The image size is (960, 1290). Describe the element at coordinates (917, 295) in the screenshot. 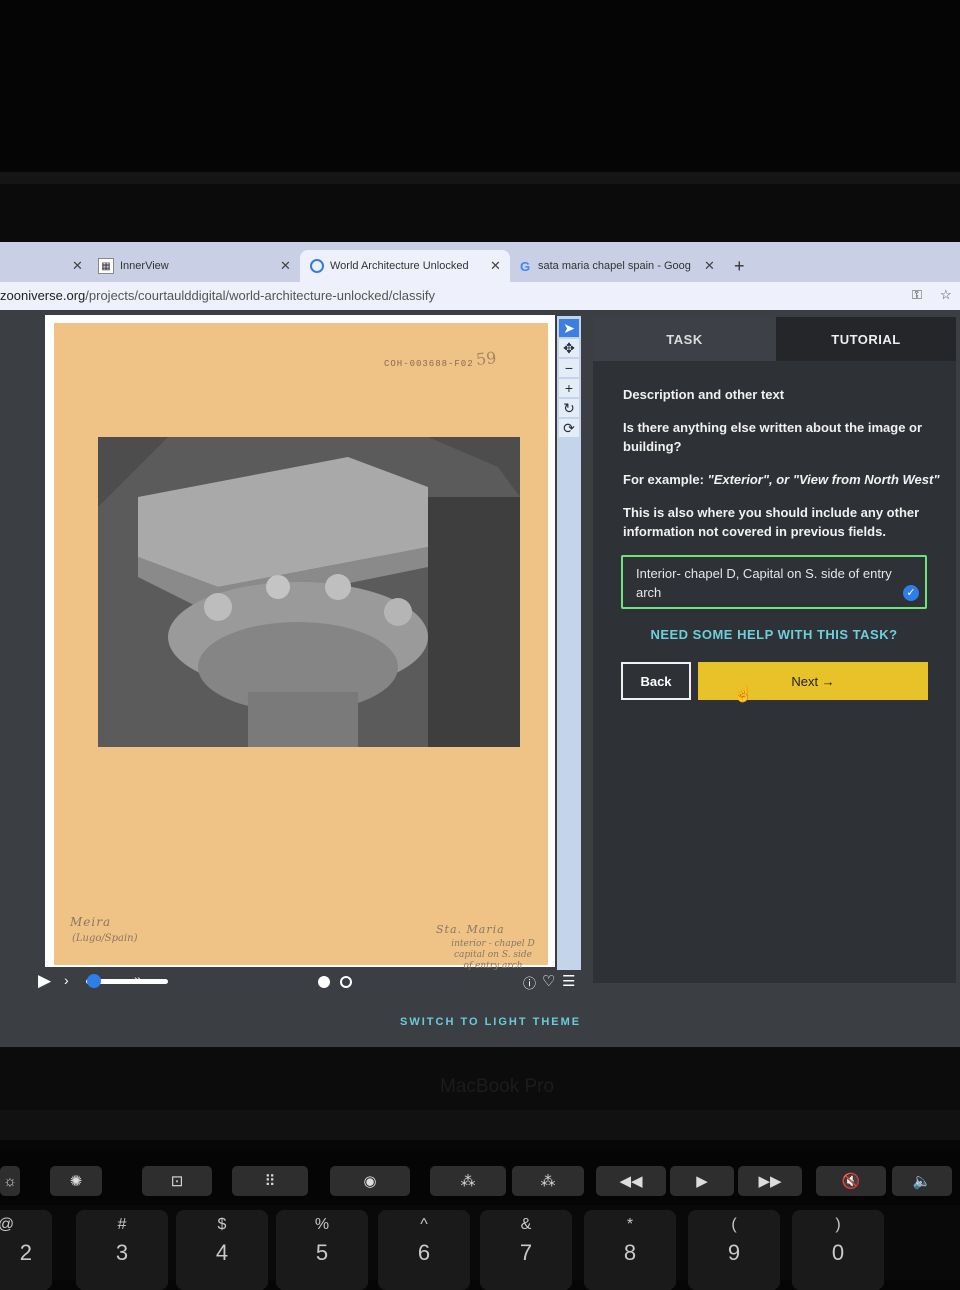

I see `key-icon: ⚿` at that location.